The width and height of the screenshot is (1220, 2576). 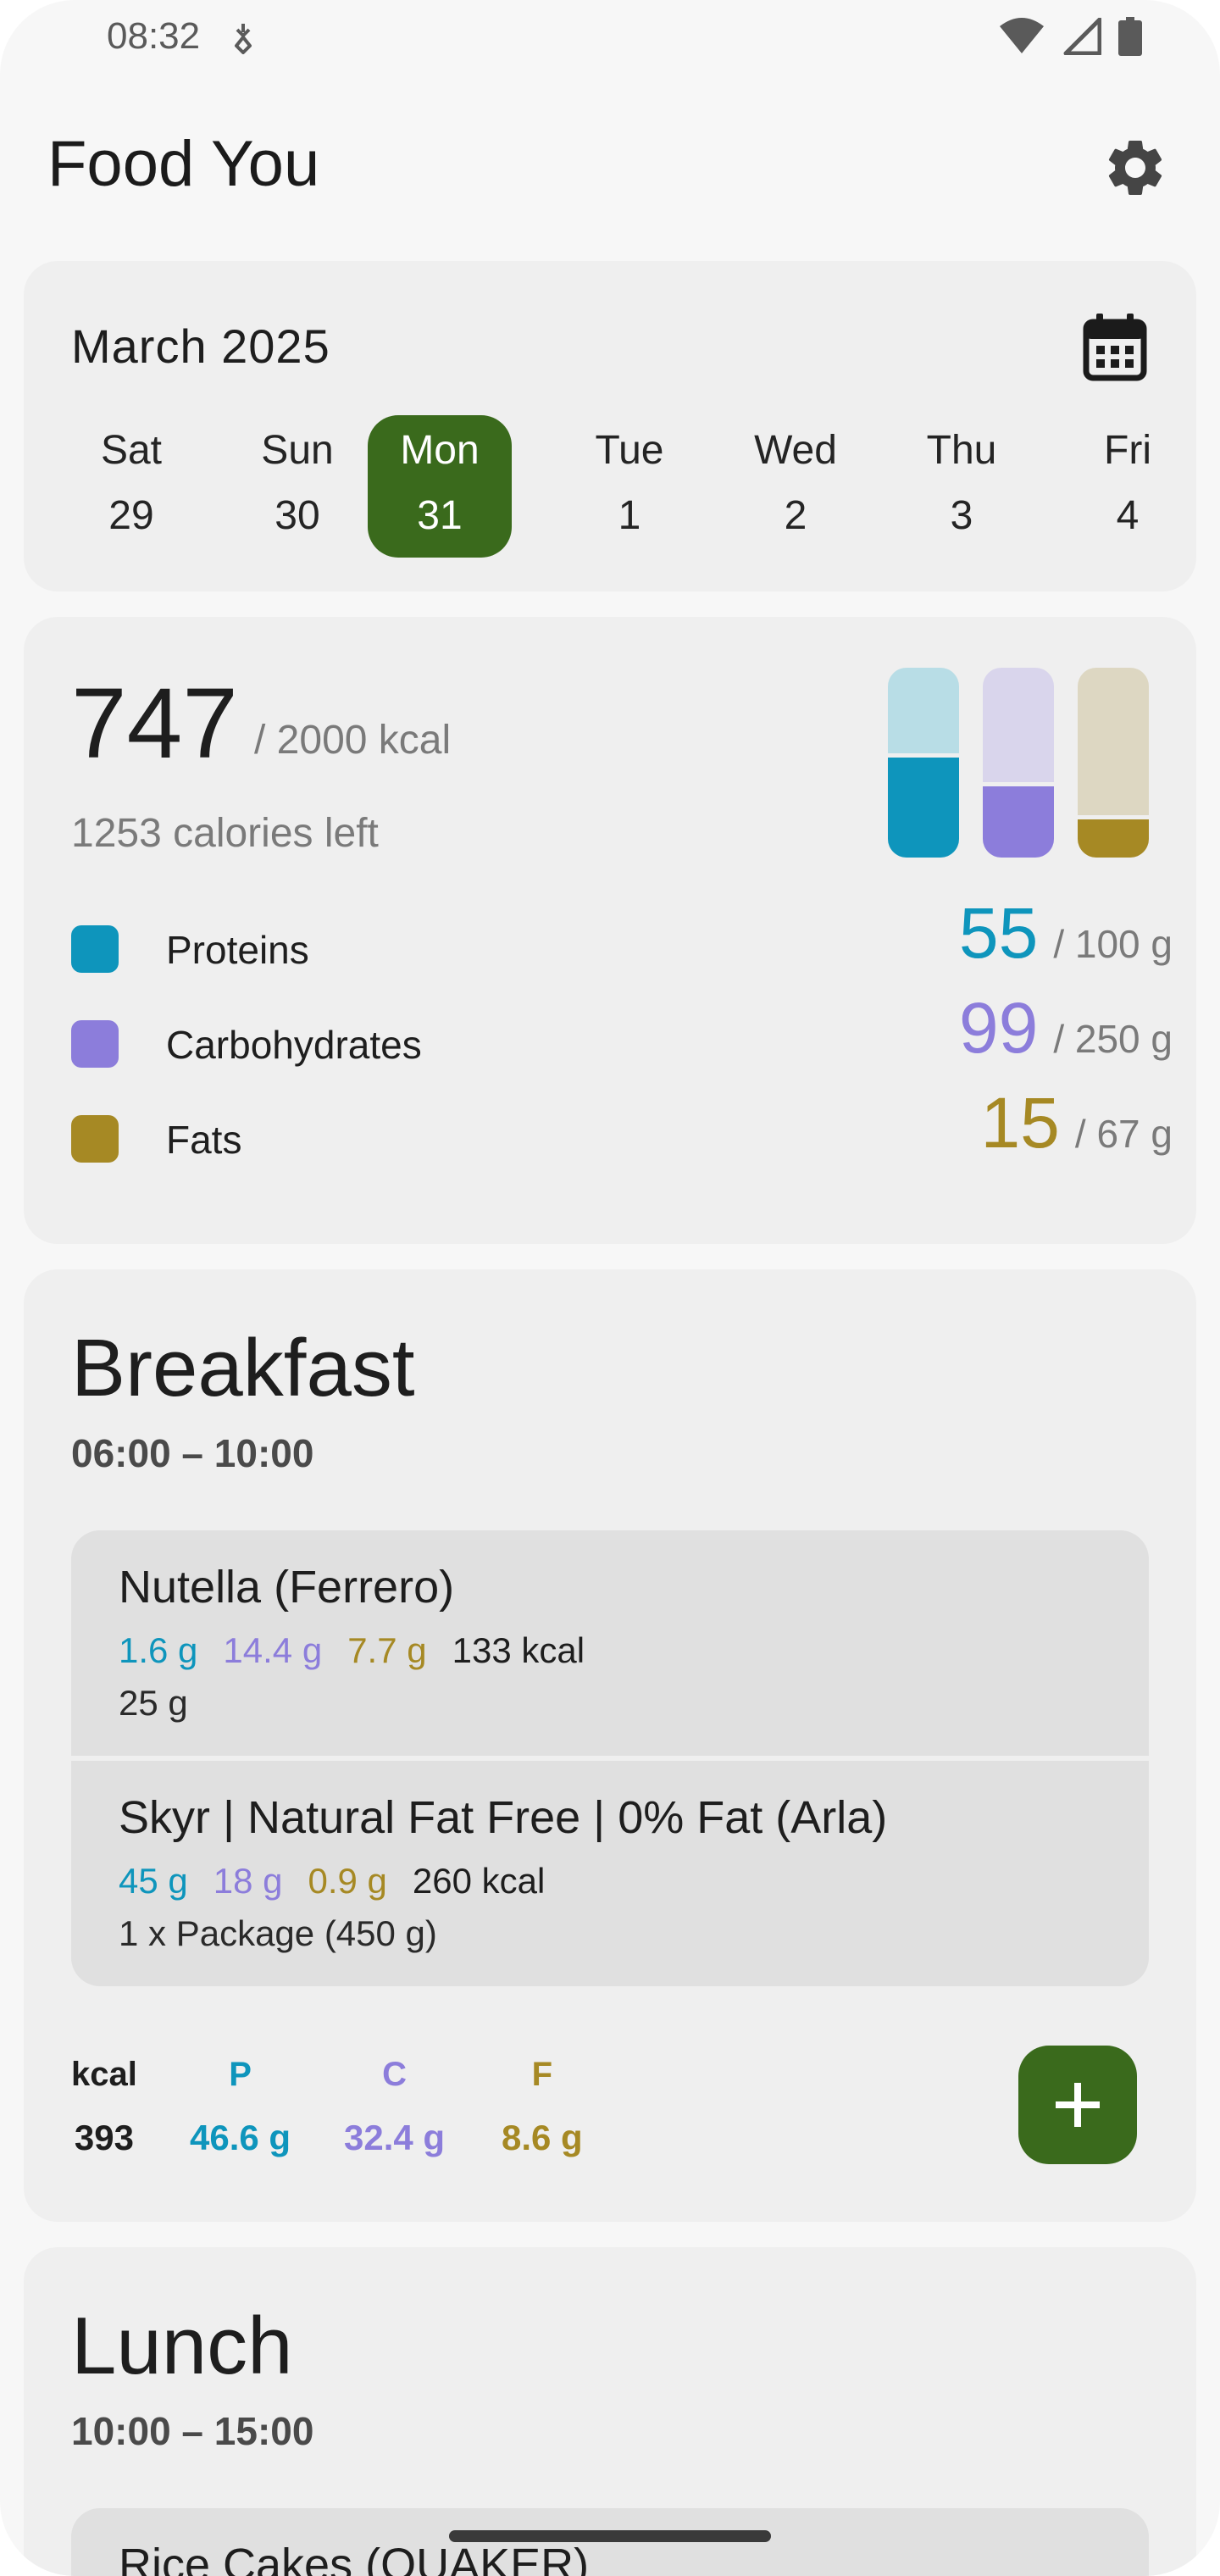 I want to click on carbs-goal: / 250 g, so click(x=1113, y=1039).